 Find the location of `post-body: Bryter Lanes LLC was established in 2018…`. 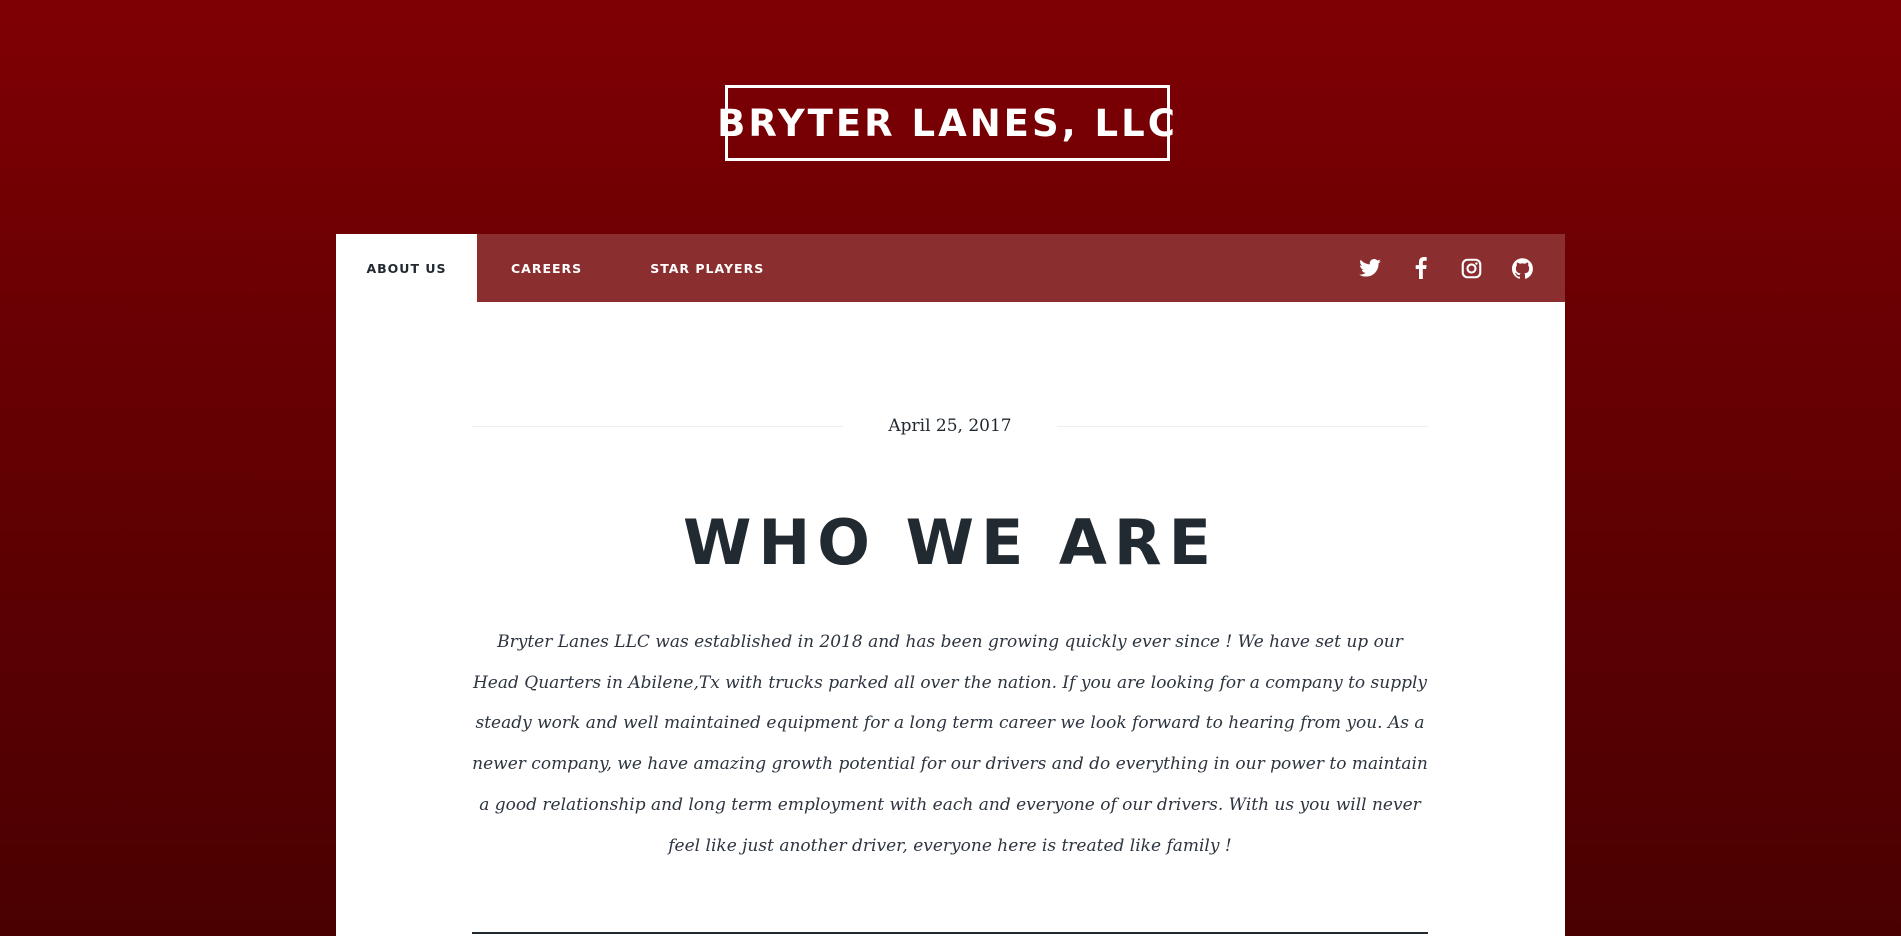

post-body: Bryter Lanes LLC was established in 2018… is located at coordinates (950, 744).